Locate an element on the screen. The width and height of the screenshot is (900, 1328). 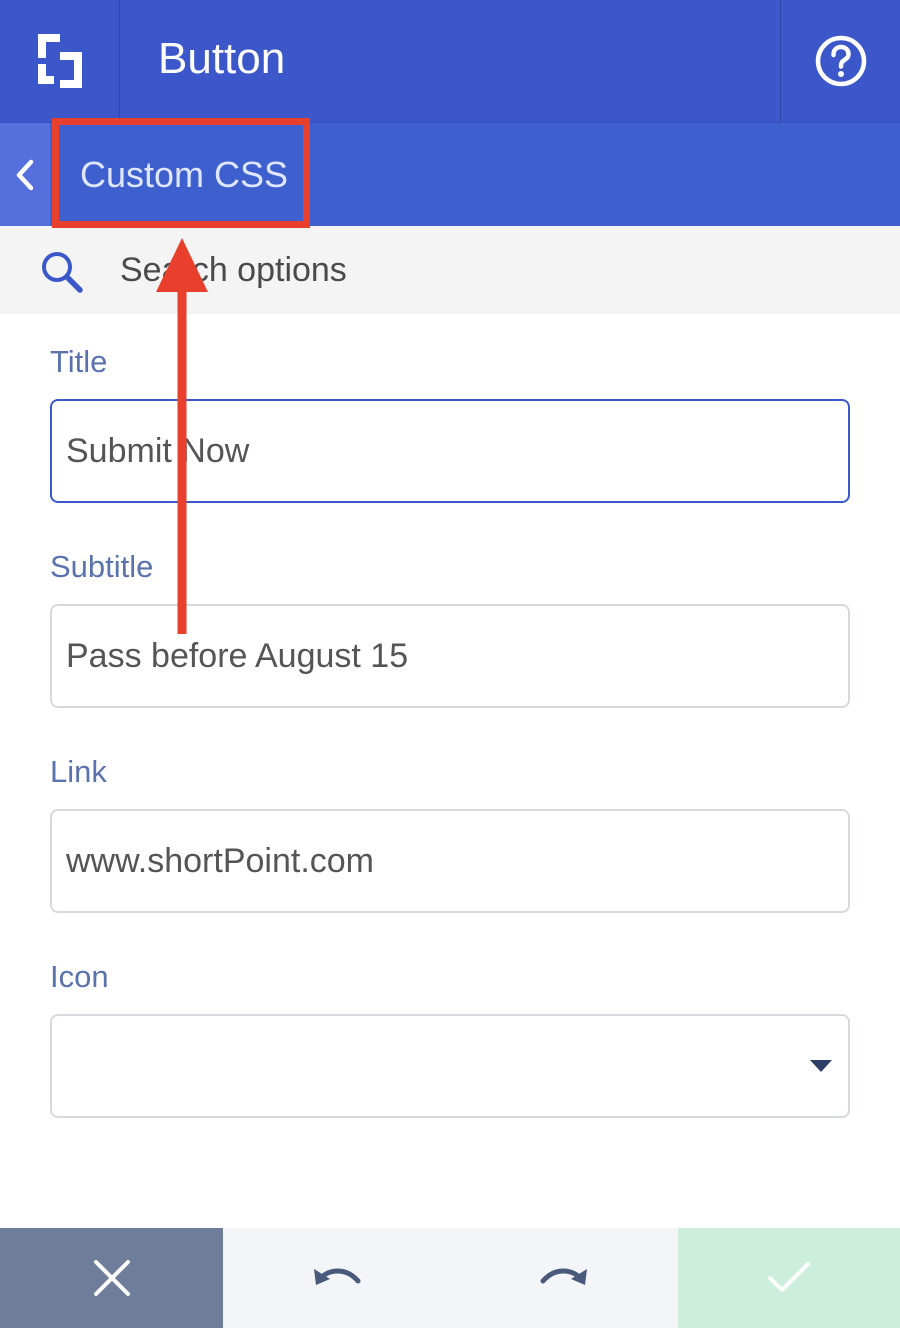
icon-label: Icon is located at coordinates (79, 976).